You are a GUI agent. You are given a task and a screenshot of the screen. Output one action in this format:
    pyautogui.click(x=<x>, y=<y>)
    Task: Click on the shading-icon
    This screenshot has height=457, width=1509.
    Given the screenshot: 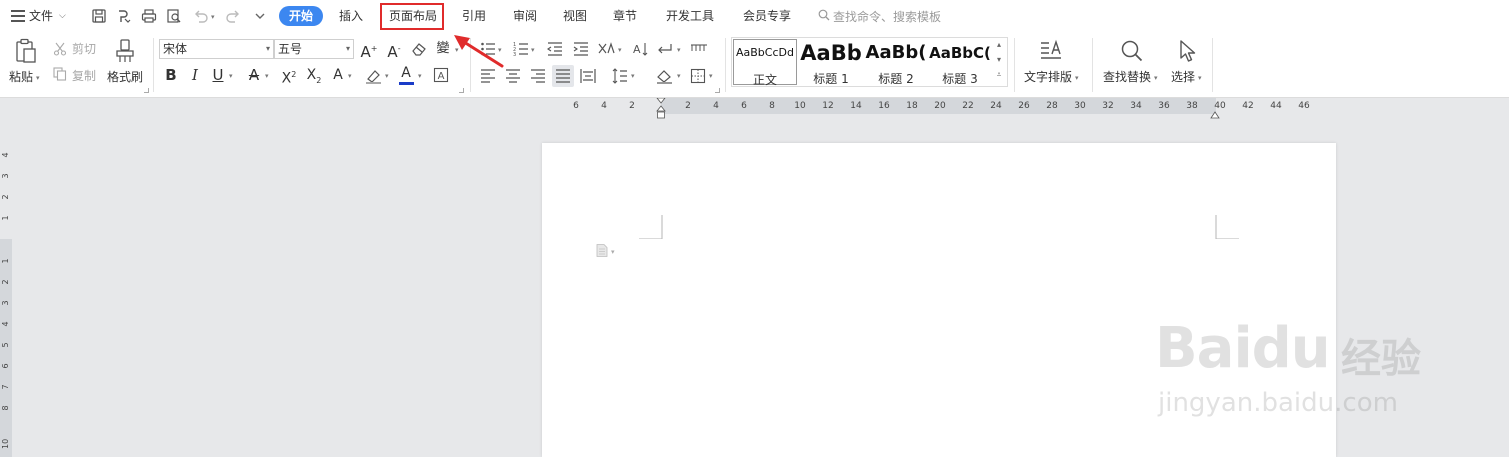 What is the action you would take?
    pyautogui.click(x=665, y=76)
    